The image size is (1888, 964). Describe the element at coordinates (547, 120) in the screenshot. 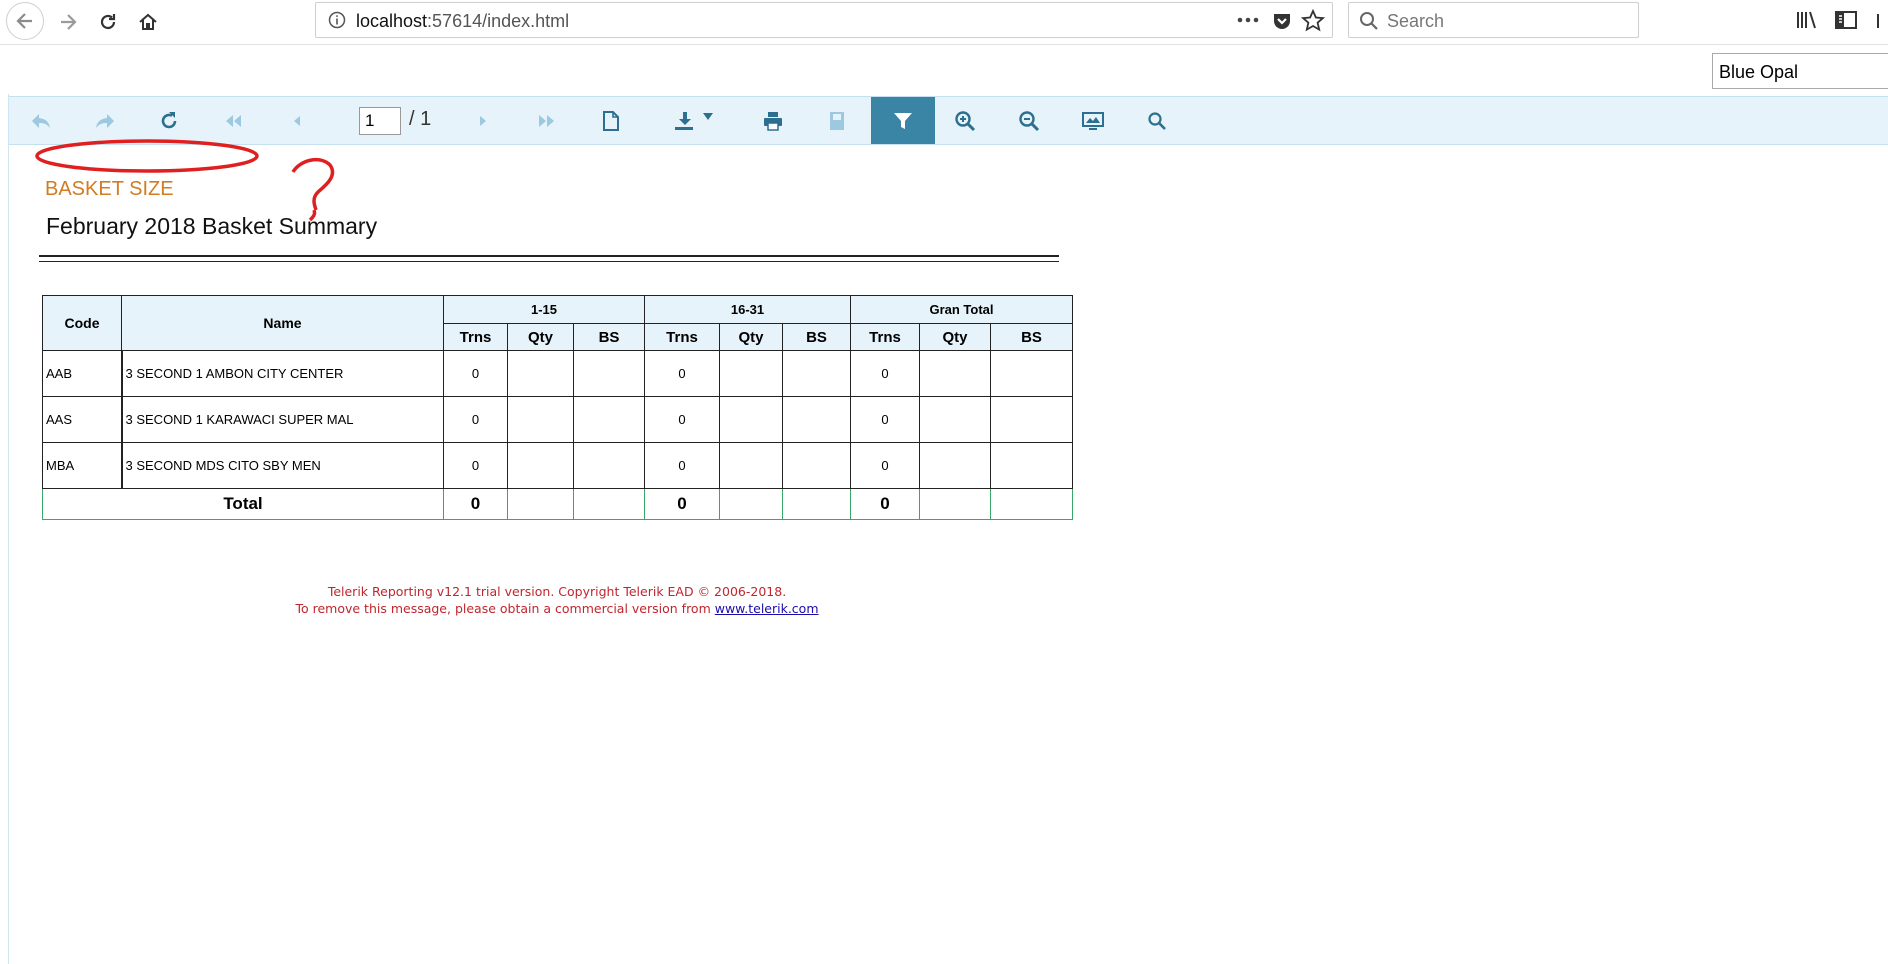

I see `last-page-button` at that location.